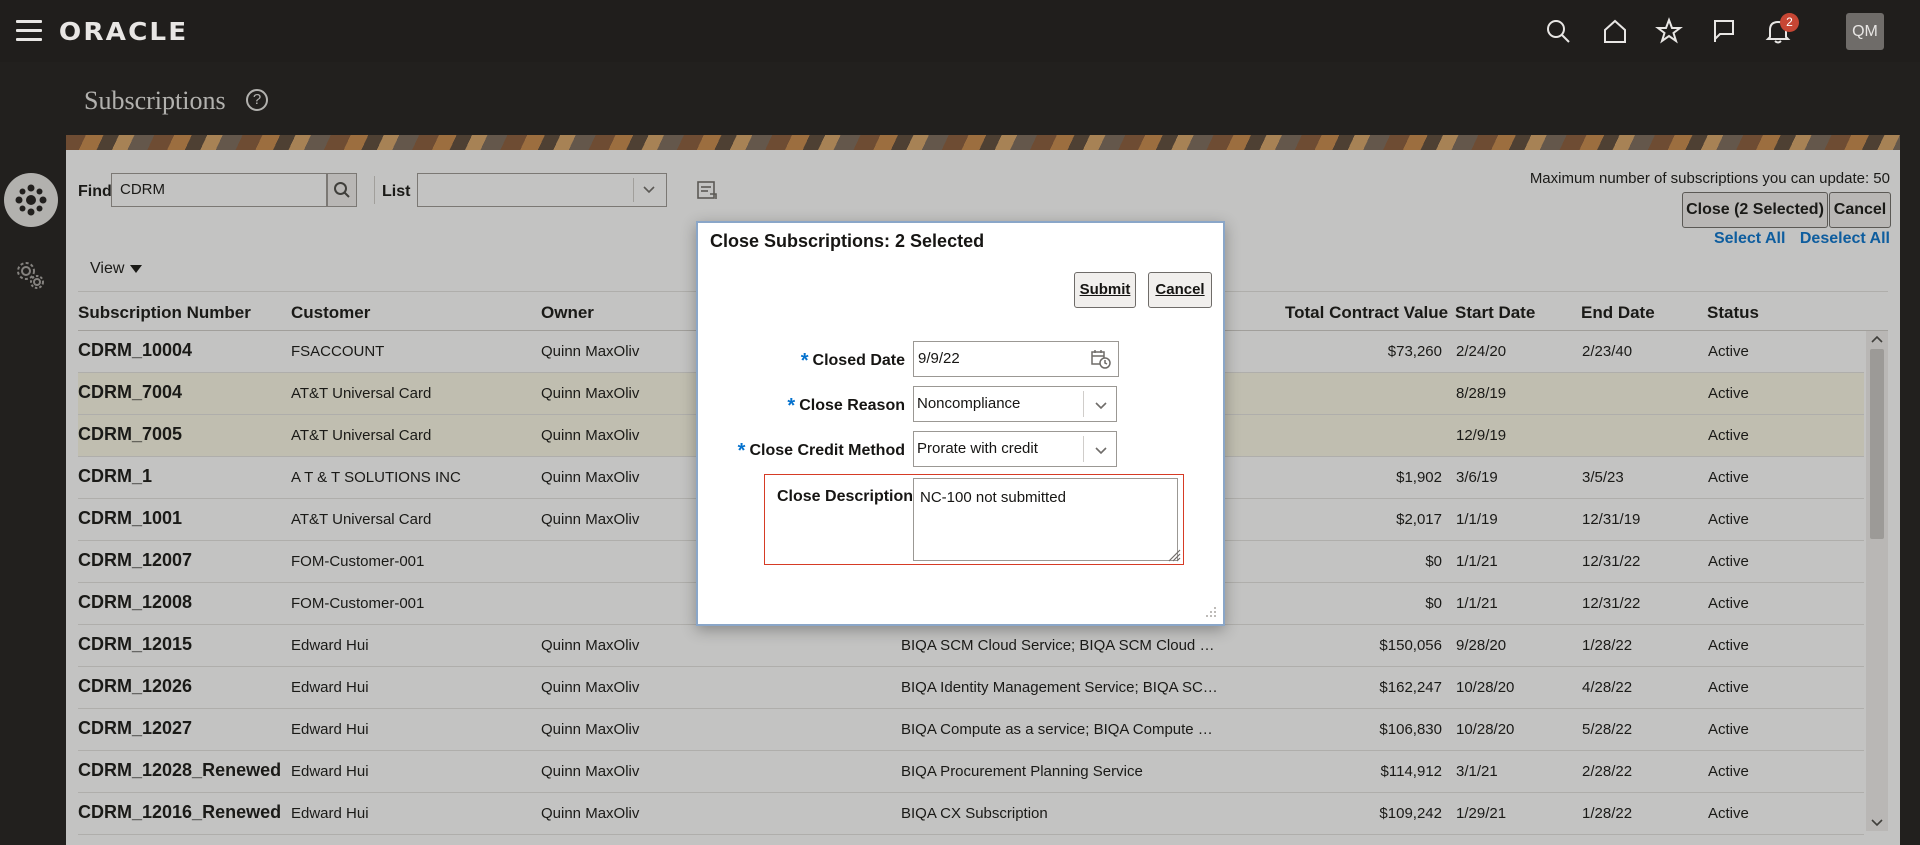 Image resolution: width=1920 pixels, height=845 pixels. What do you see at coordinates (123, 31) in the screenshot?
I see `oracle-logo: ORACLE` at bounding box center [123, 31].